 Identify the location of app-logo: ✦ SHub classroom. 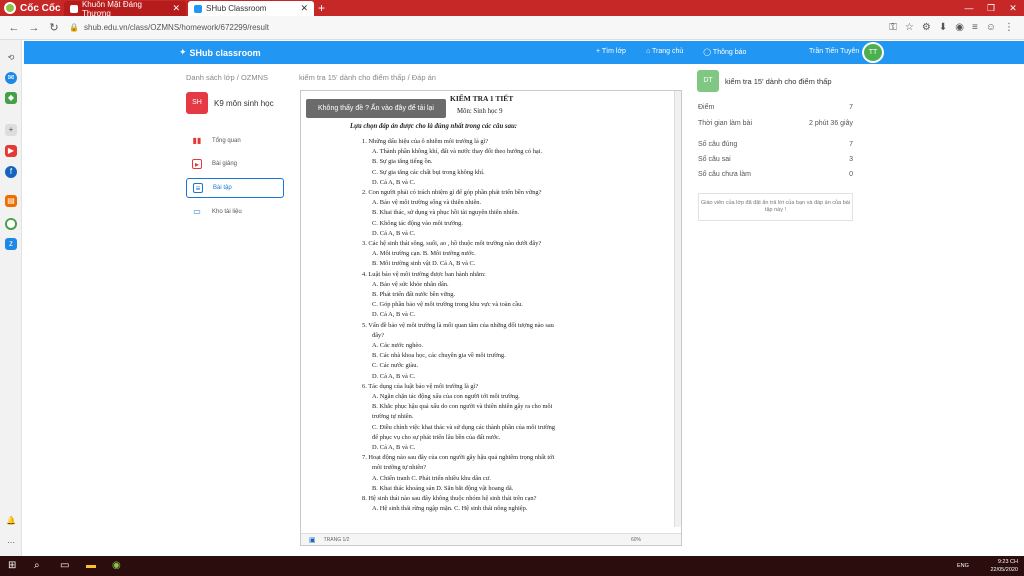
(220, 52).